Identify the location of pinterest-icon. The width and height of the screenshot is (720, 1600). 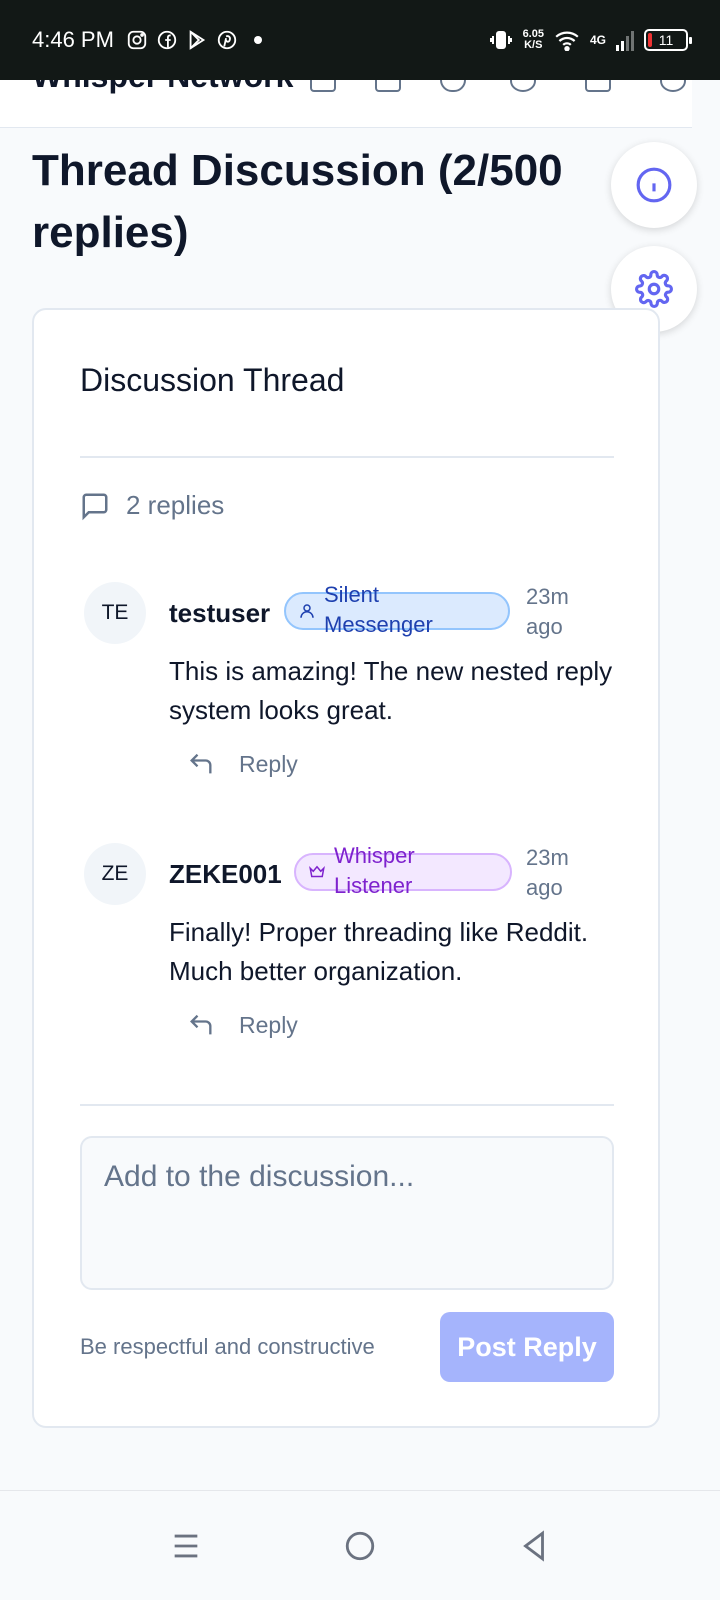
(227, 40).